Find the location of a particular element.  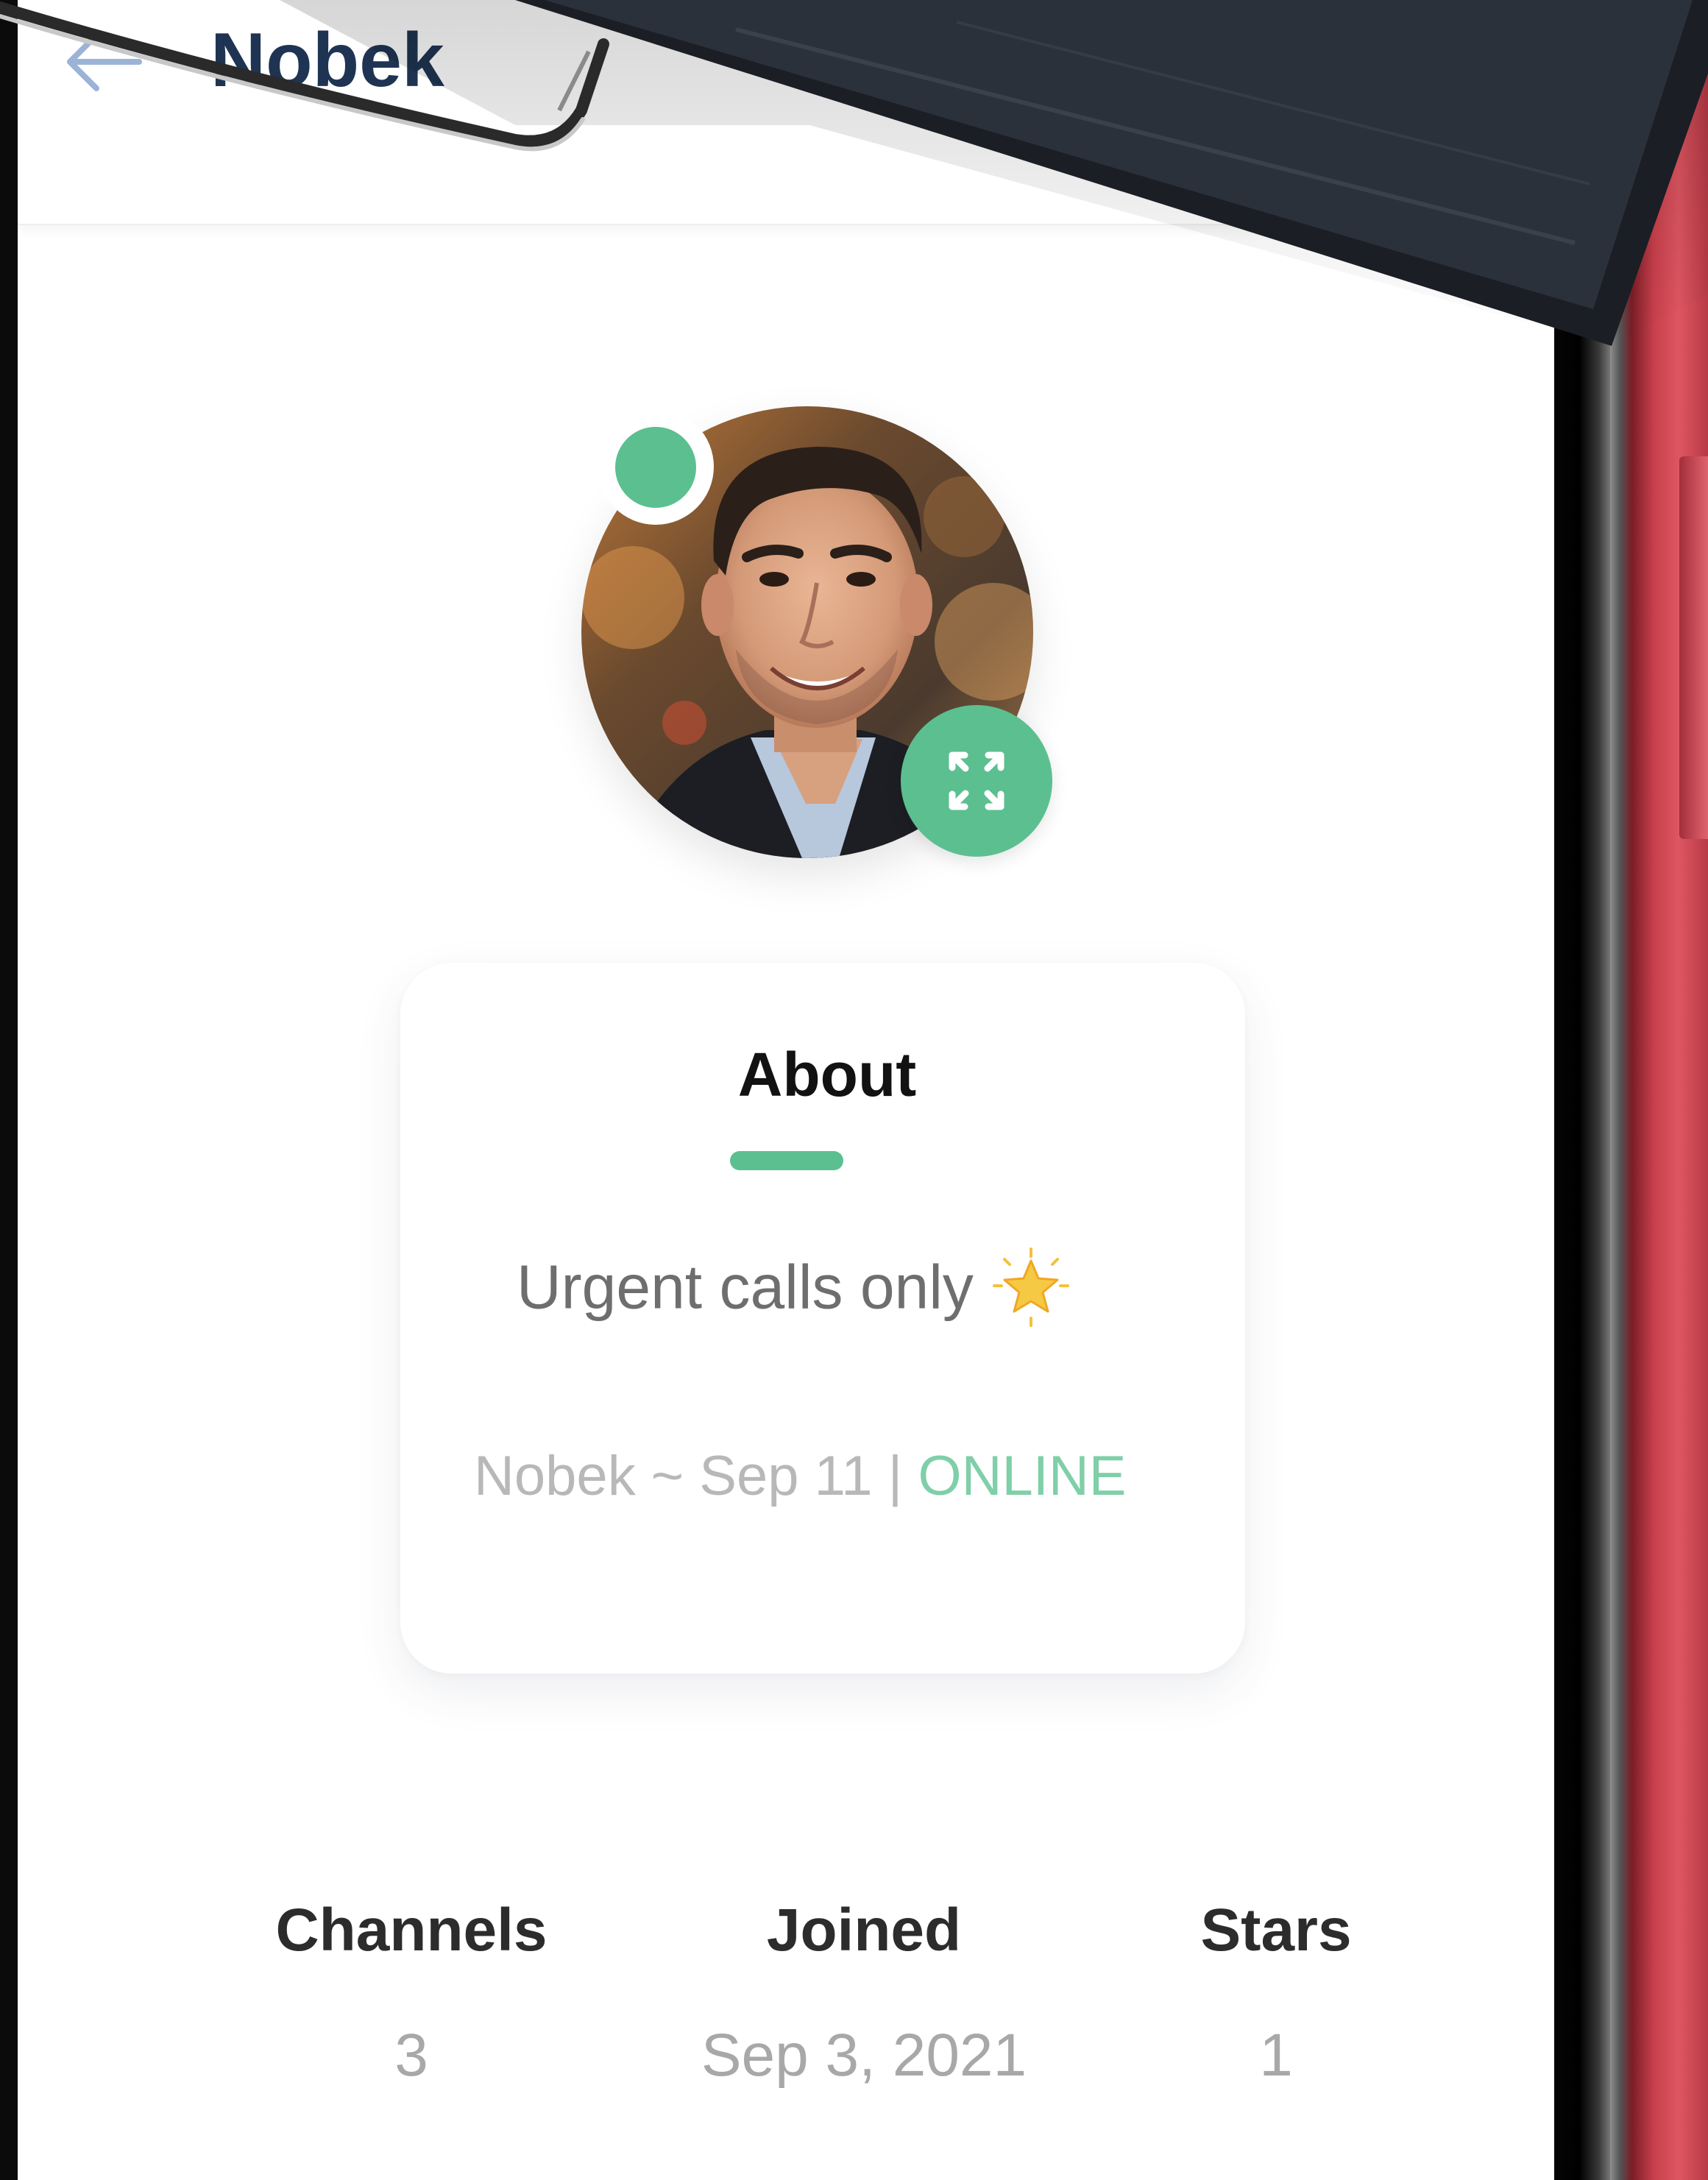

device-bezel-left is located at coordinates (9, 1090).